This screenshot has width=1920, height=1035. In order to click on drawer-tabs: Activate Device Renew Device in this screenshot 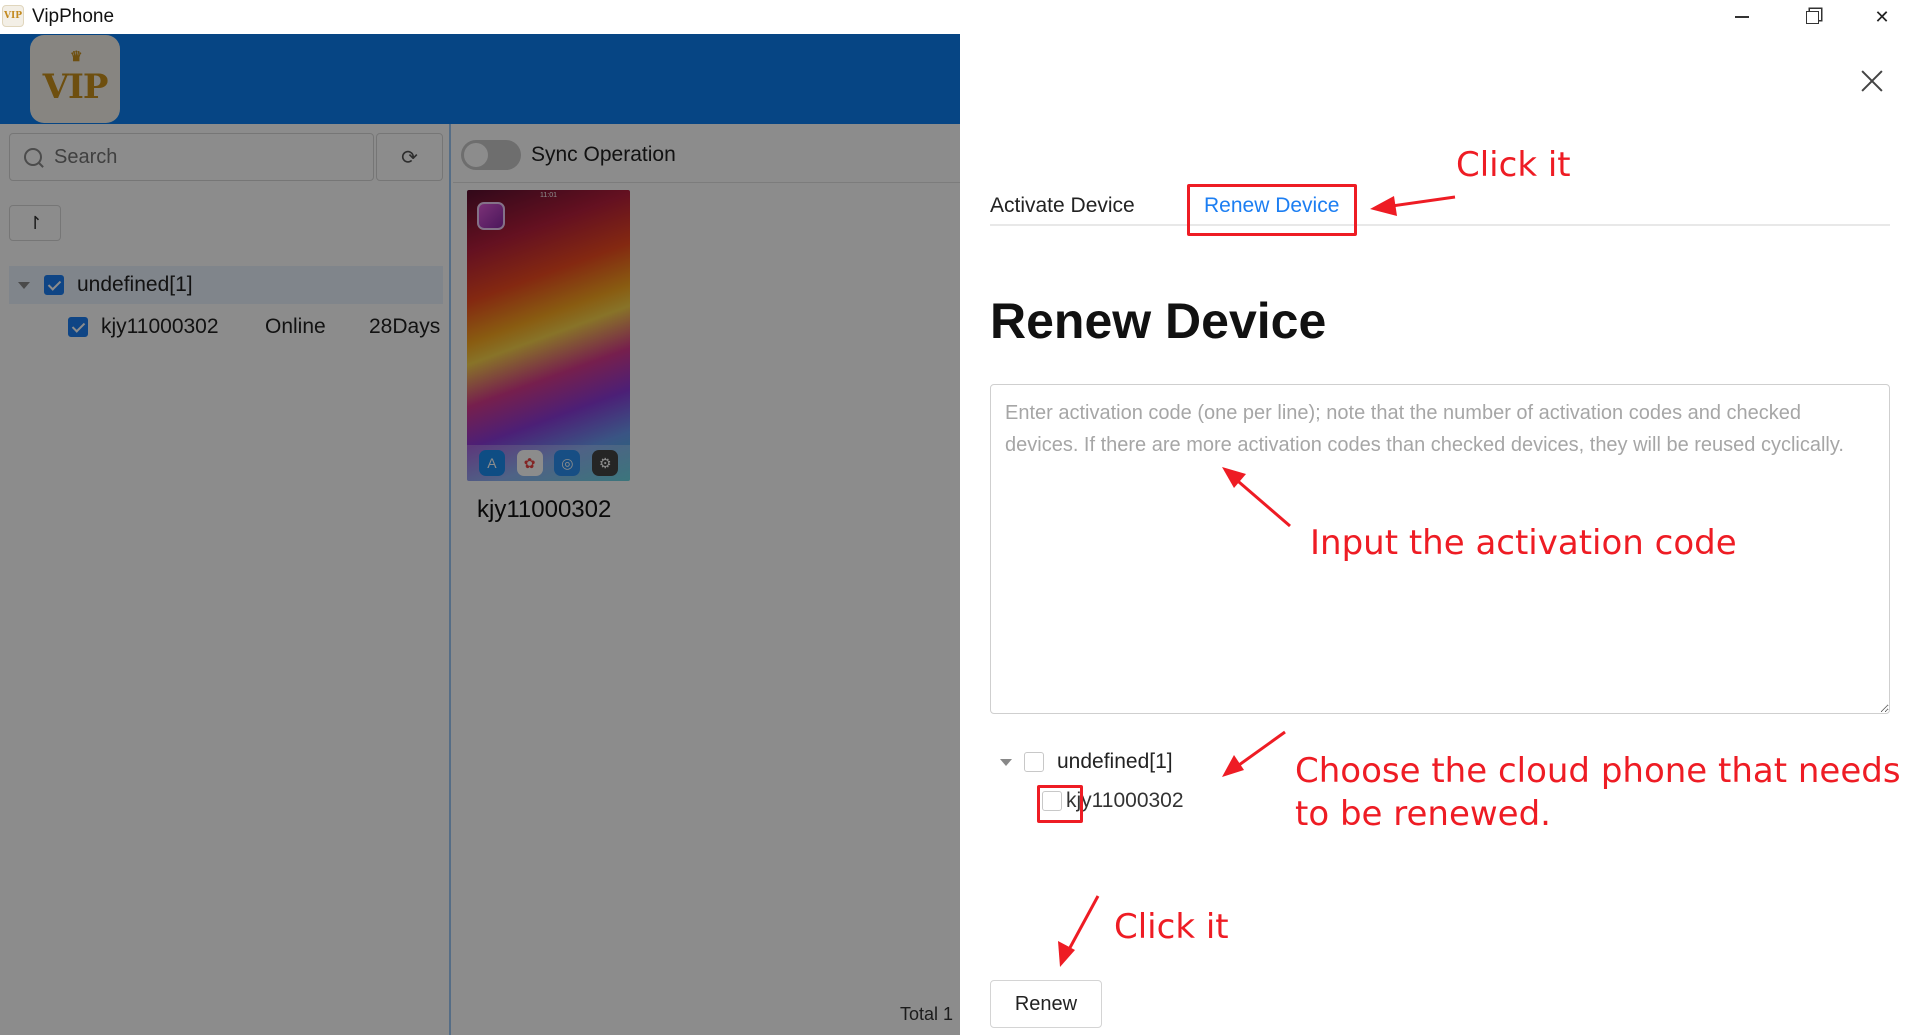, I will do `click(1440, 201)`.